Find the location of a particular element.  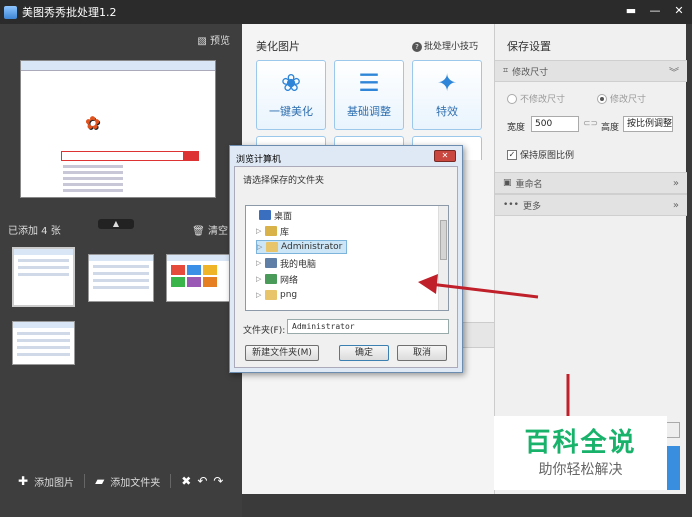

bottom-toolbar: ✚ 添加图片 ▰ 添加文件夹 ✖ ↶ ↷ is located at coordinates (121, 481).